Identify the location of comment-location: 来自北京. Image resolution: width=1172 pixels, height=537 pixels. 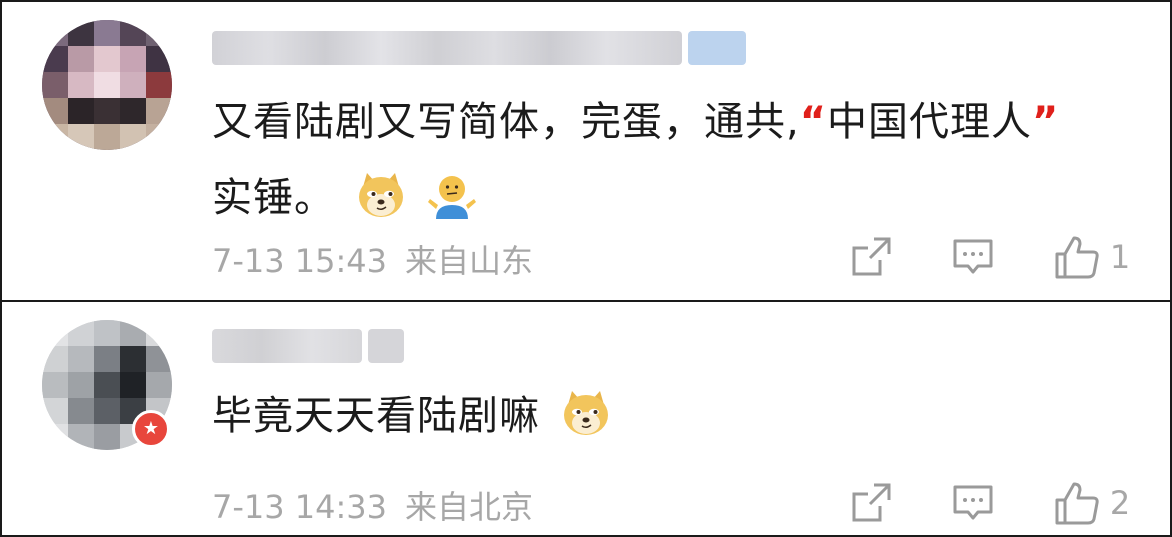
(469, 507).